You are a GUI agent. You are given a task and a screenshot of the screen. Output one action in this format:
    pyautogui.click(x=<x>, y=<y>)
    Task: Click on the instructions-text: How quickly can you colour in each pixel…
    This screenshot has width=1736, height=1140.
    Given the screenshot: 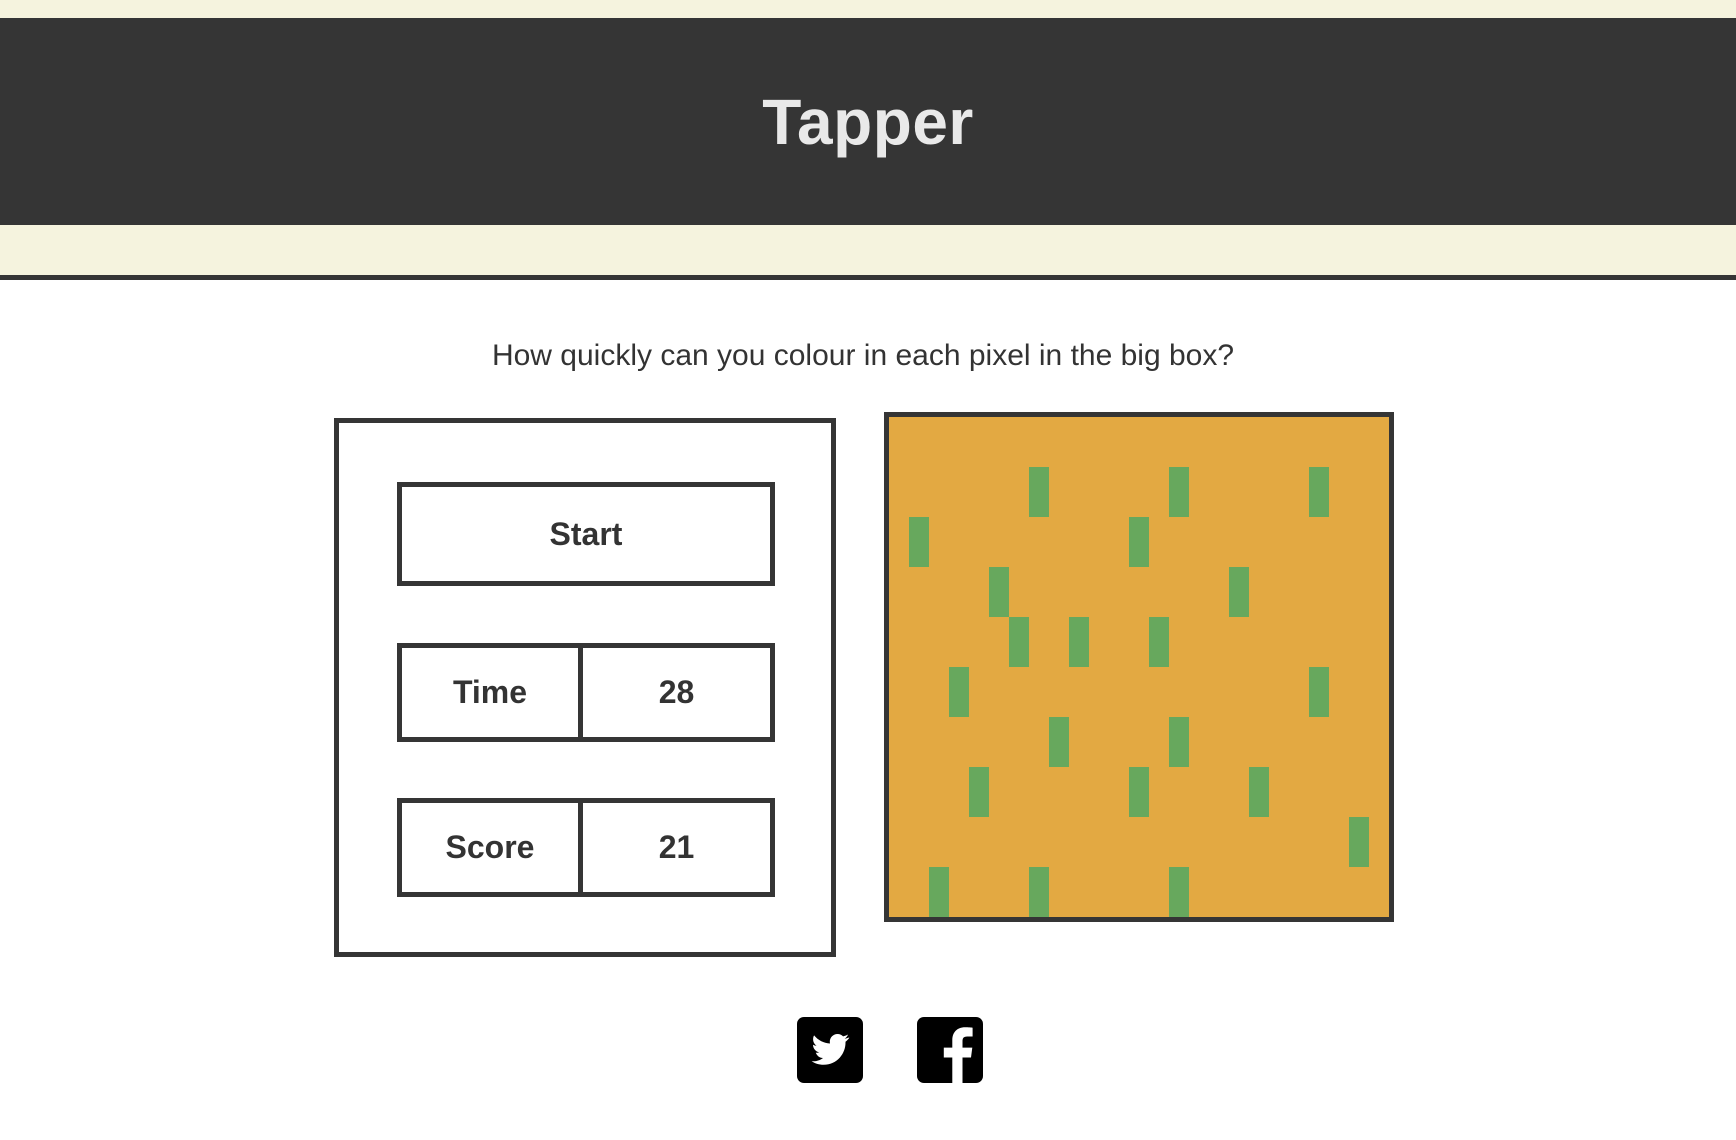 What is the action you would take?
    pyautogui.click(x=863, y=355)
    